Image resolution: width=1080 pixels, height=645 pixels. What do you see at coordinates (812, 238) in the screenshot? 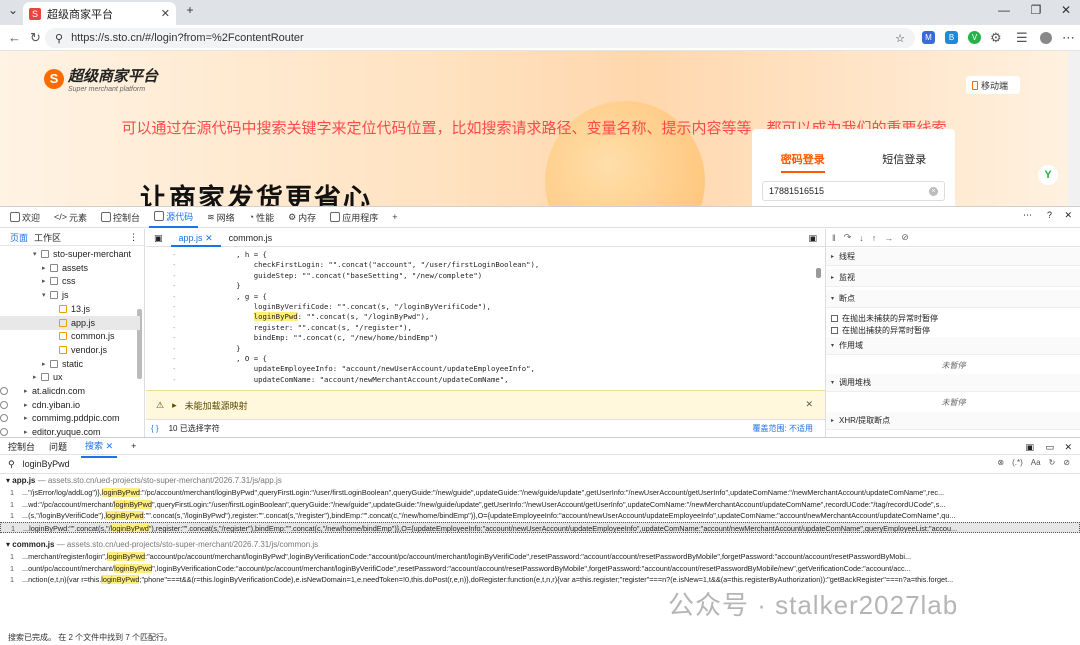
I see `toggle-debugger-icon: ▣` at bounding box center [812, 238].